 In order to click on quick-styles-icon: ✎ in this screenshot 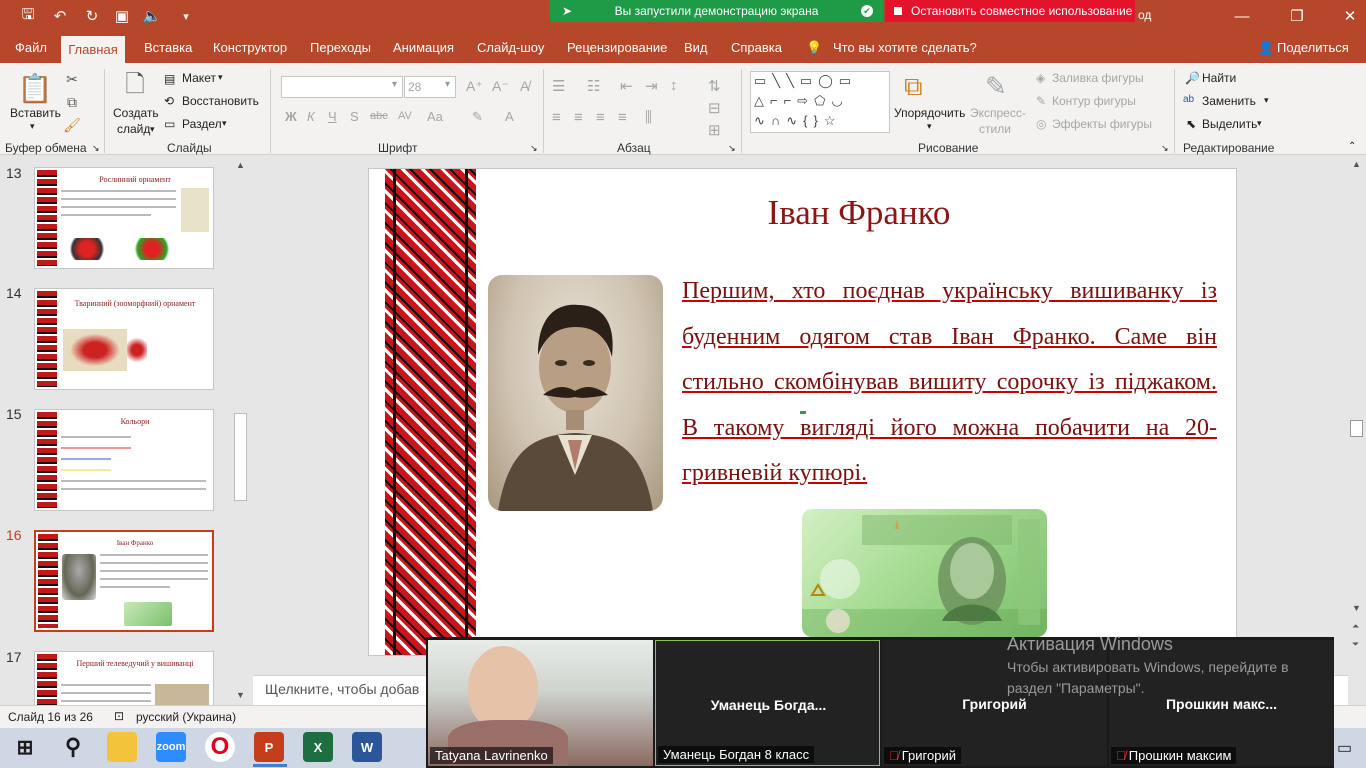, I will do `click(996, 86)`.